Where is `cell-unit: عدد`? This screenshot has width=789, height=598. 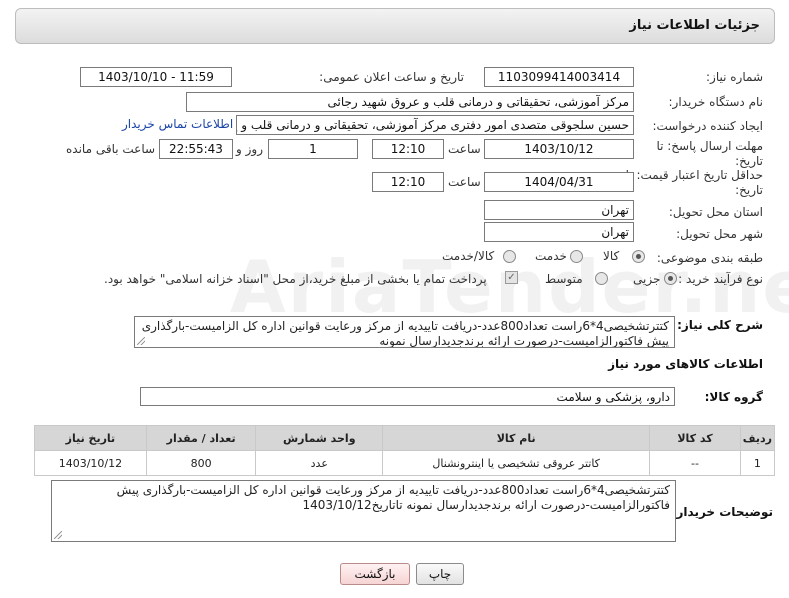 cell-unit: عدد is located at coordinates (319, 463).